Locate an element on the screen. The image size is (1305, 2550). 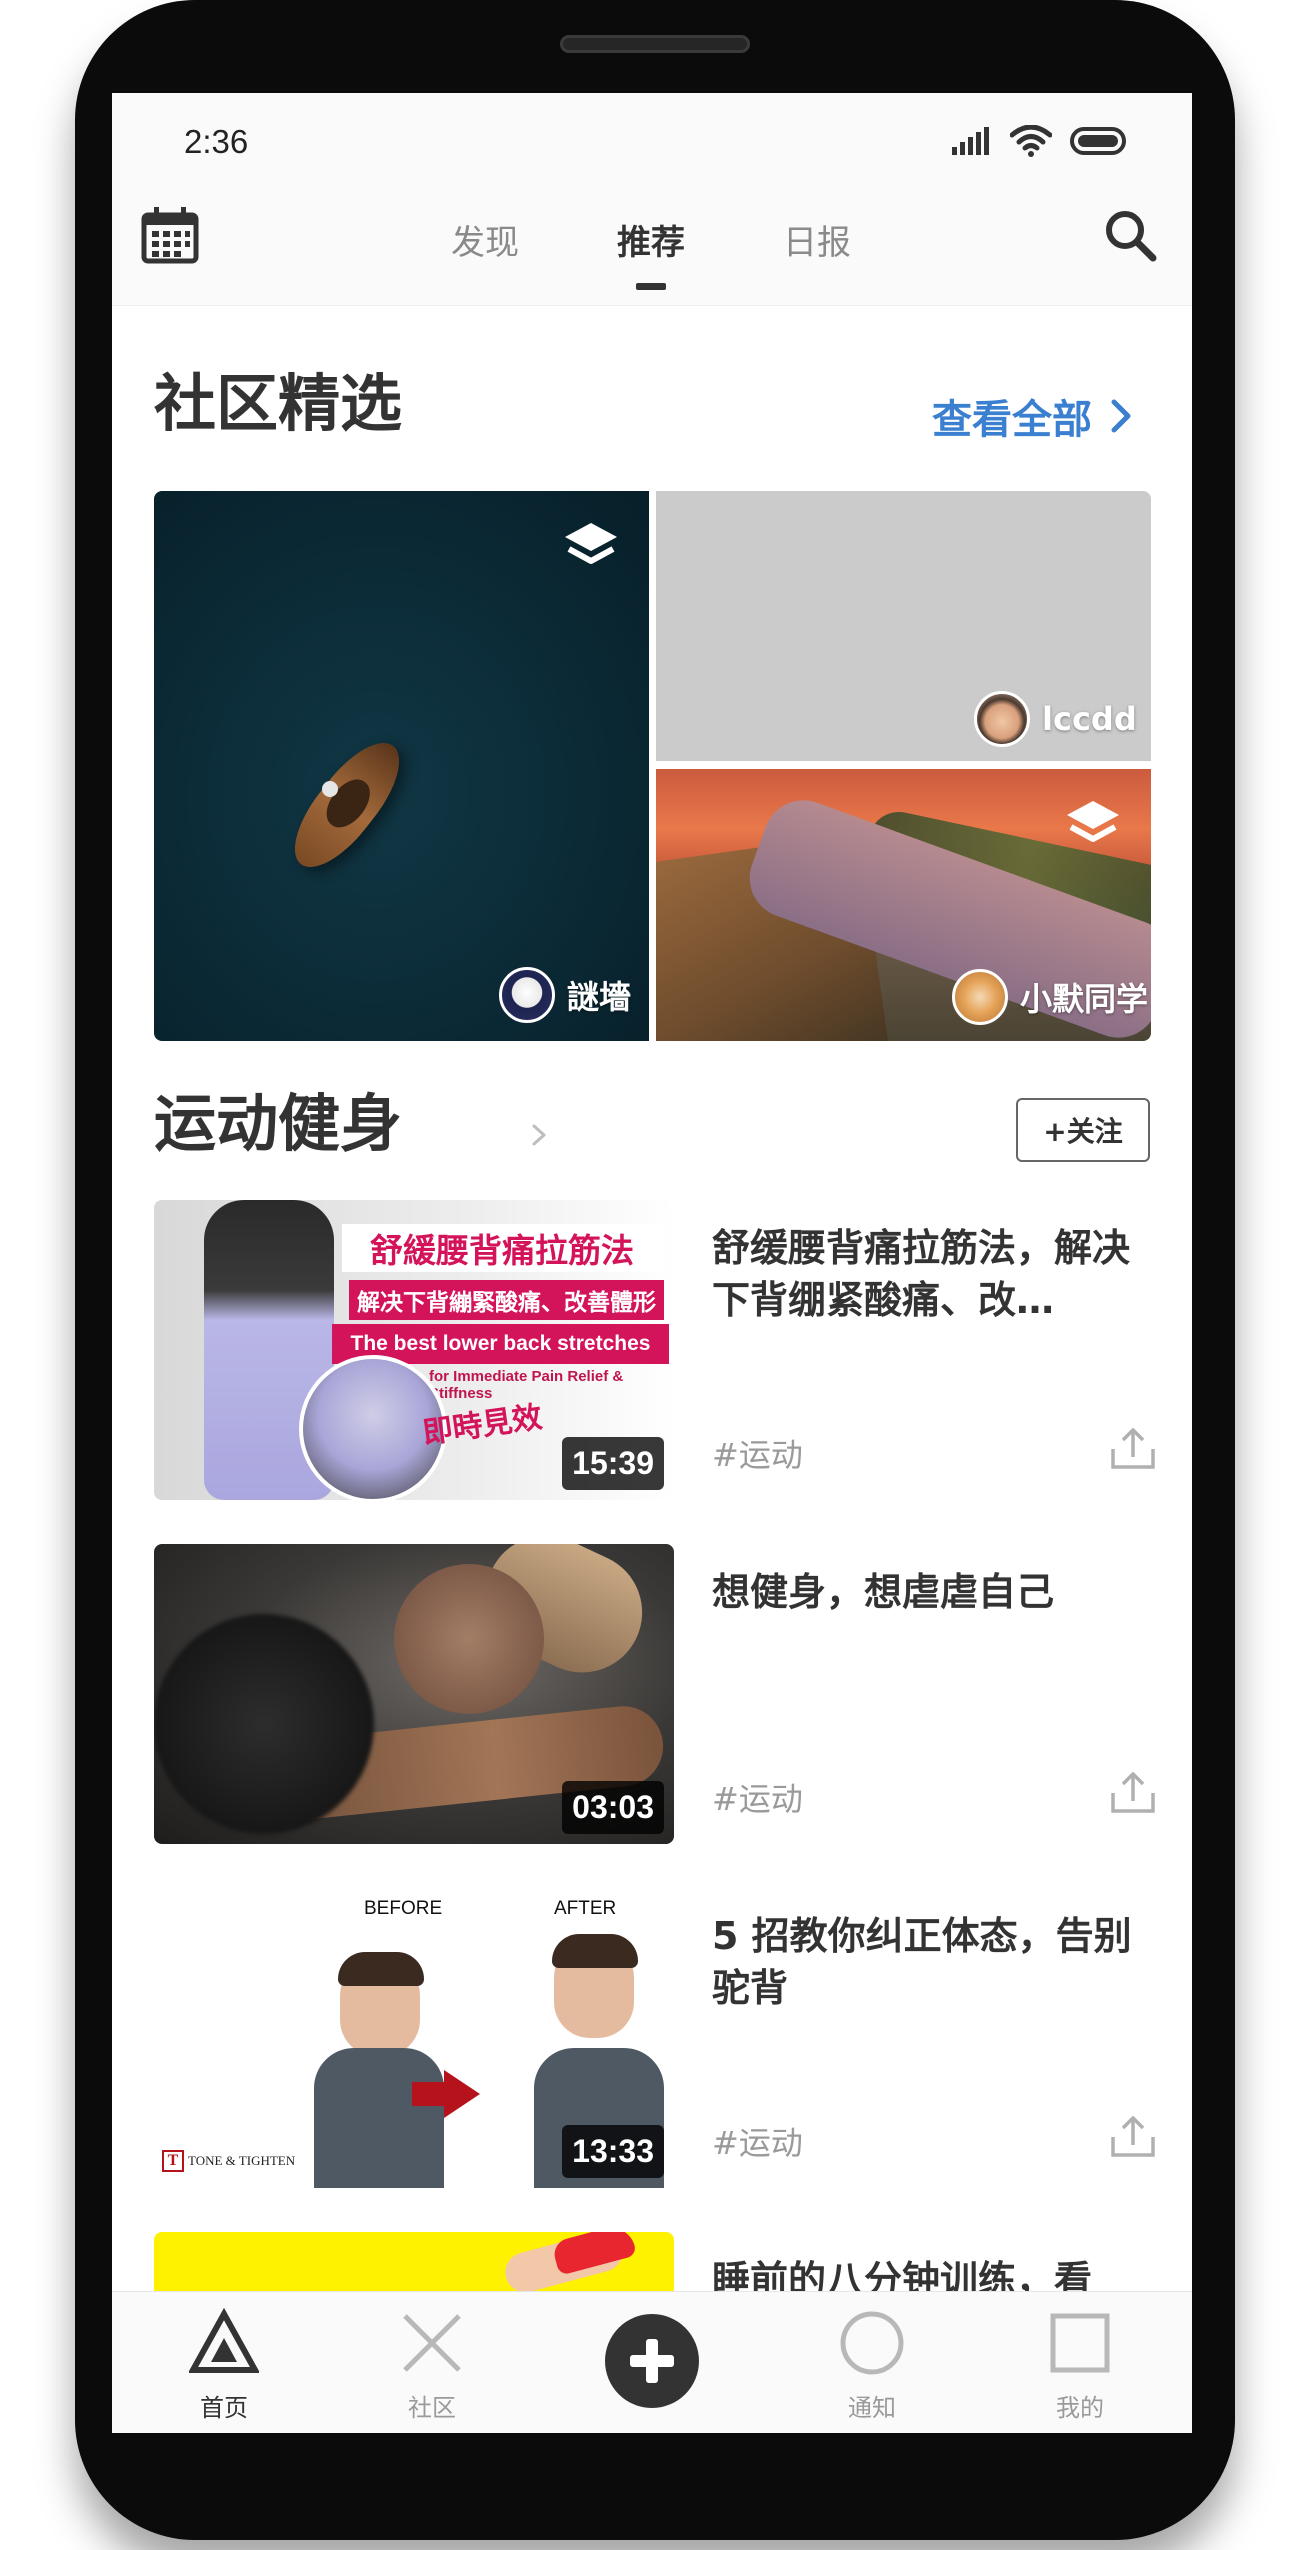
active-tab-indicator is located at coordinates (651, 286).